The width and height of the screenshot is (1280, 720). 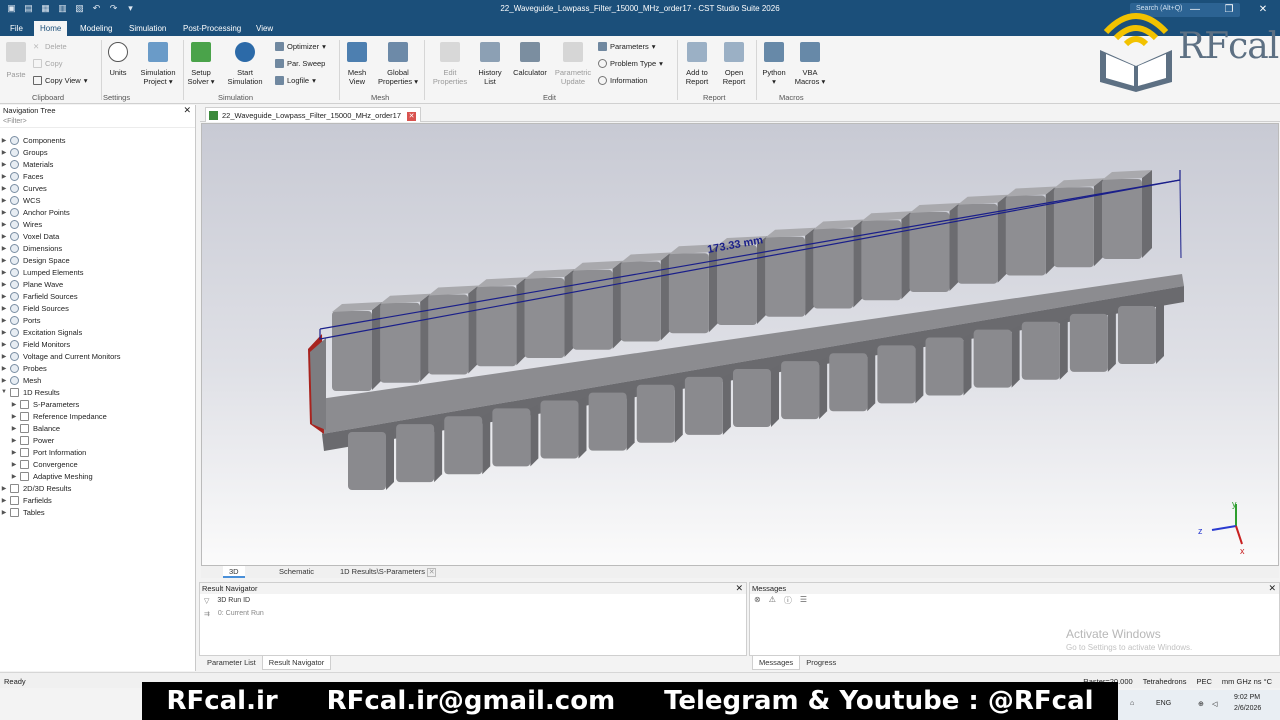 I want to click on status-boundary: PEC, so click(x=1203, y=681).